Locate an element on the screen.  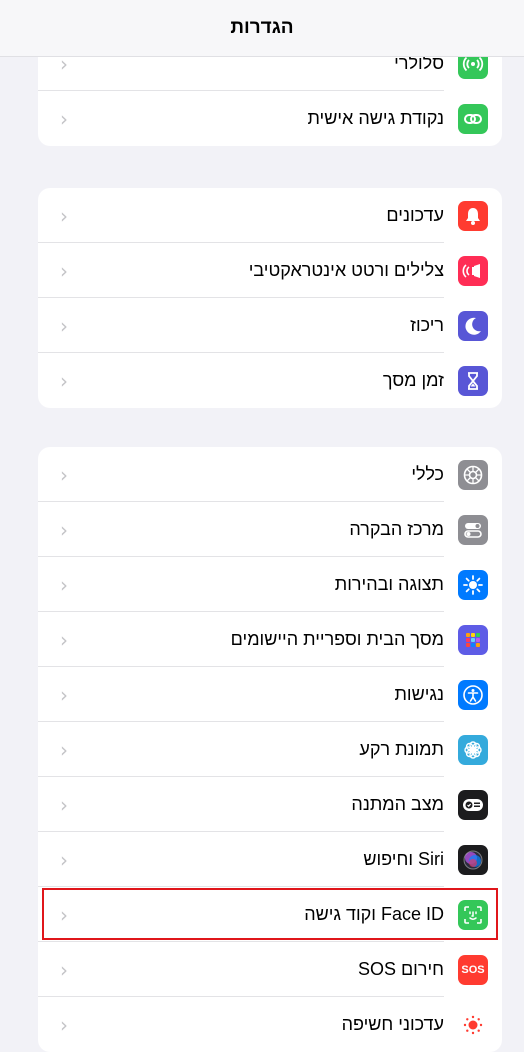
settings-item-label: ריכוז is located at coordinates (427, 325).